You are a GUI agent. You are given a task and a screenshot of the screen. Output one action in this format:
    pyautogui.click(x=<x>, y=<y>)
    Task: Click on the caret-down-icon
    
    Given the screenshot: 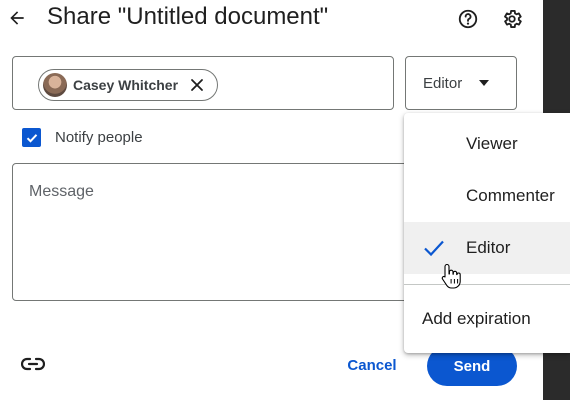 What is the action you would take?
    pyautogui.click(x=484, y=83)
    